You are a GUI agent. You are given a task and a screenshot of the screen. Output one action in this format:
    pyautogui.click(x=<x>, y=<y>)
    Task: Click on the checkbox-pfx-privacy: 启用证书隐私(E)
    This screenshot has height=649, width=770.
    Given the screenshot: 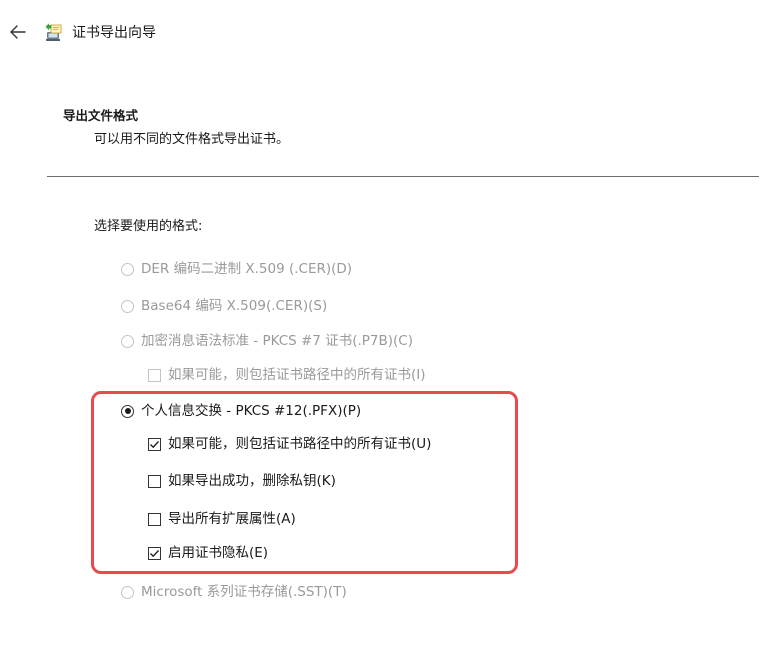 What is the action you would take?
    pyautogui.click(x=208, y=553)
    